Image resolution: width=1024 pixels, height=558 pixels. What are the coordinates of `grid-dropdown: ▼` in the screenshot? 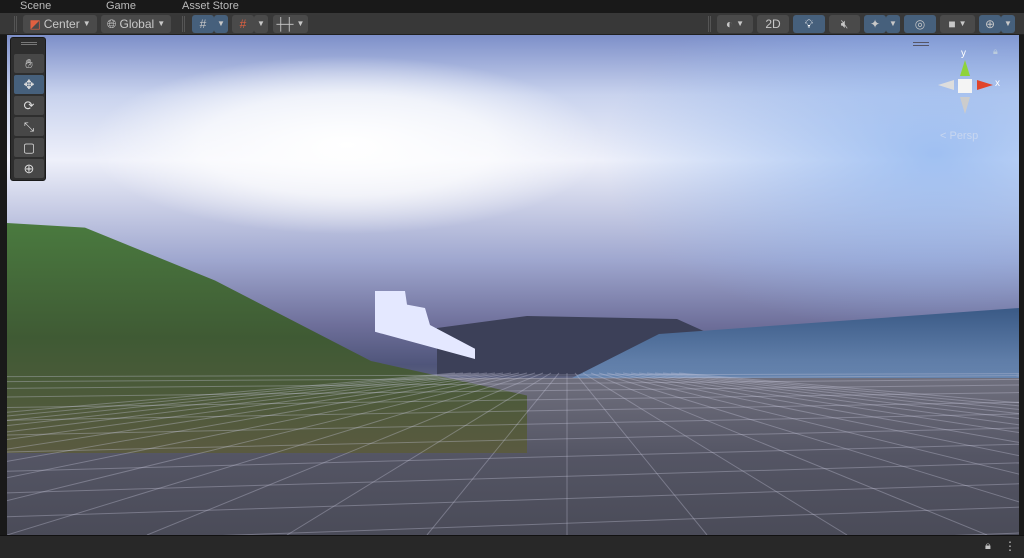 It's located at (221, 24).